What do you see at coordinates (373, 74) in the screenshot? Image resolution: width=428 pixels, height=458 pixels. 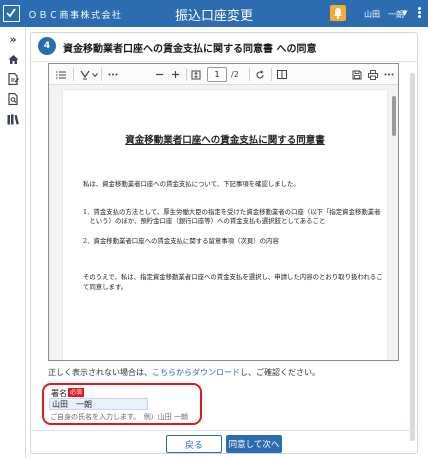 I see `print-icon` at bounding box center [373, 74].